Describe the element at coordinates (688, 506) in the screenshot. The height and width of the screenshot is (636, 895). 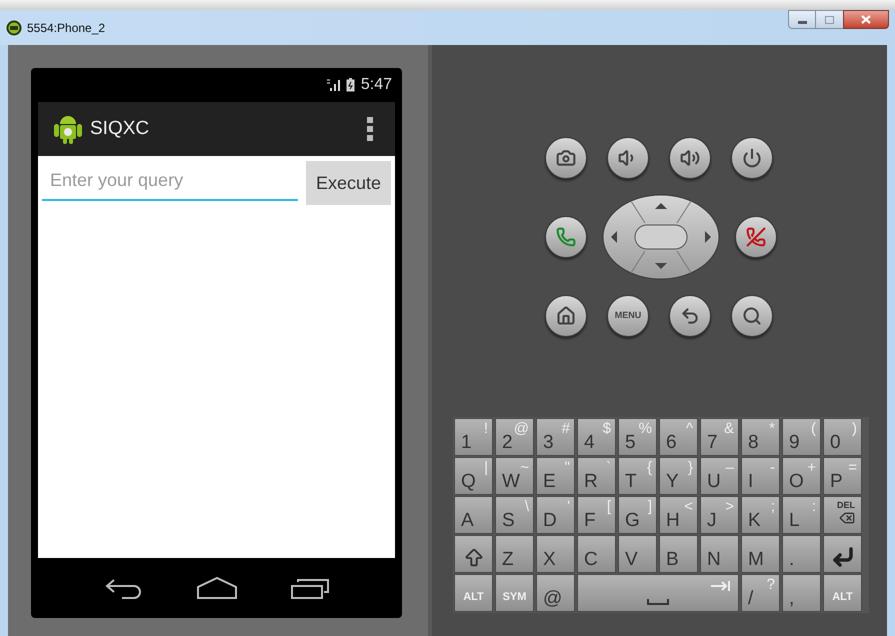
I see `key-symbol: <` at that location.